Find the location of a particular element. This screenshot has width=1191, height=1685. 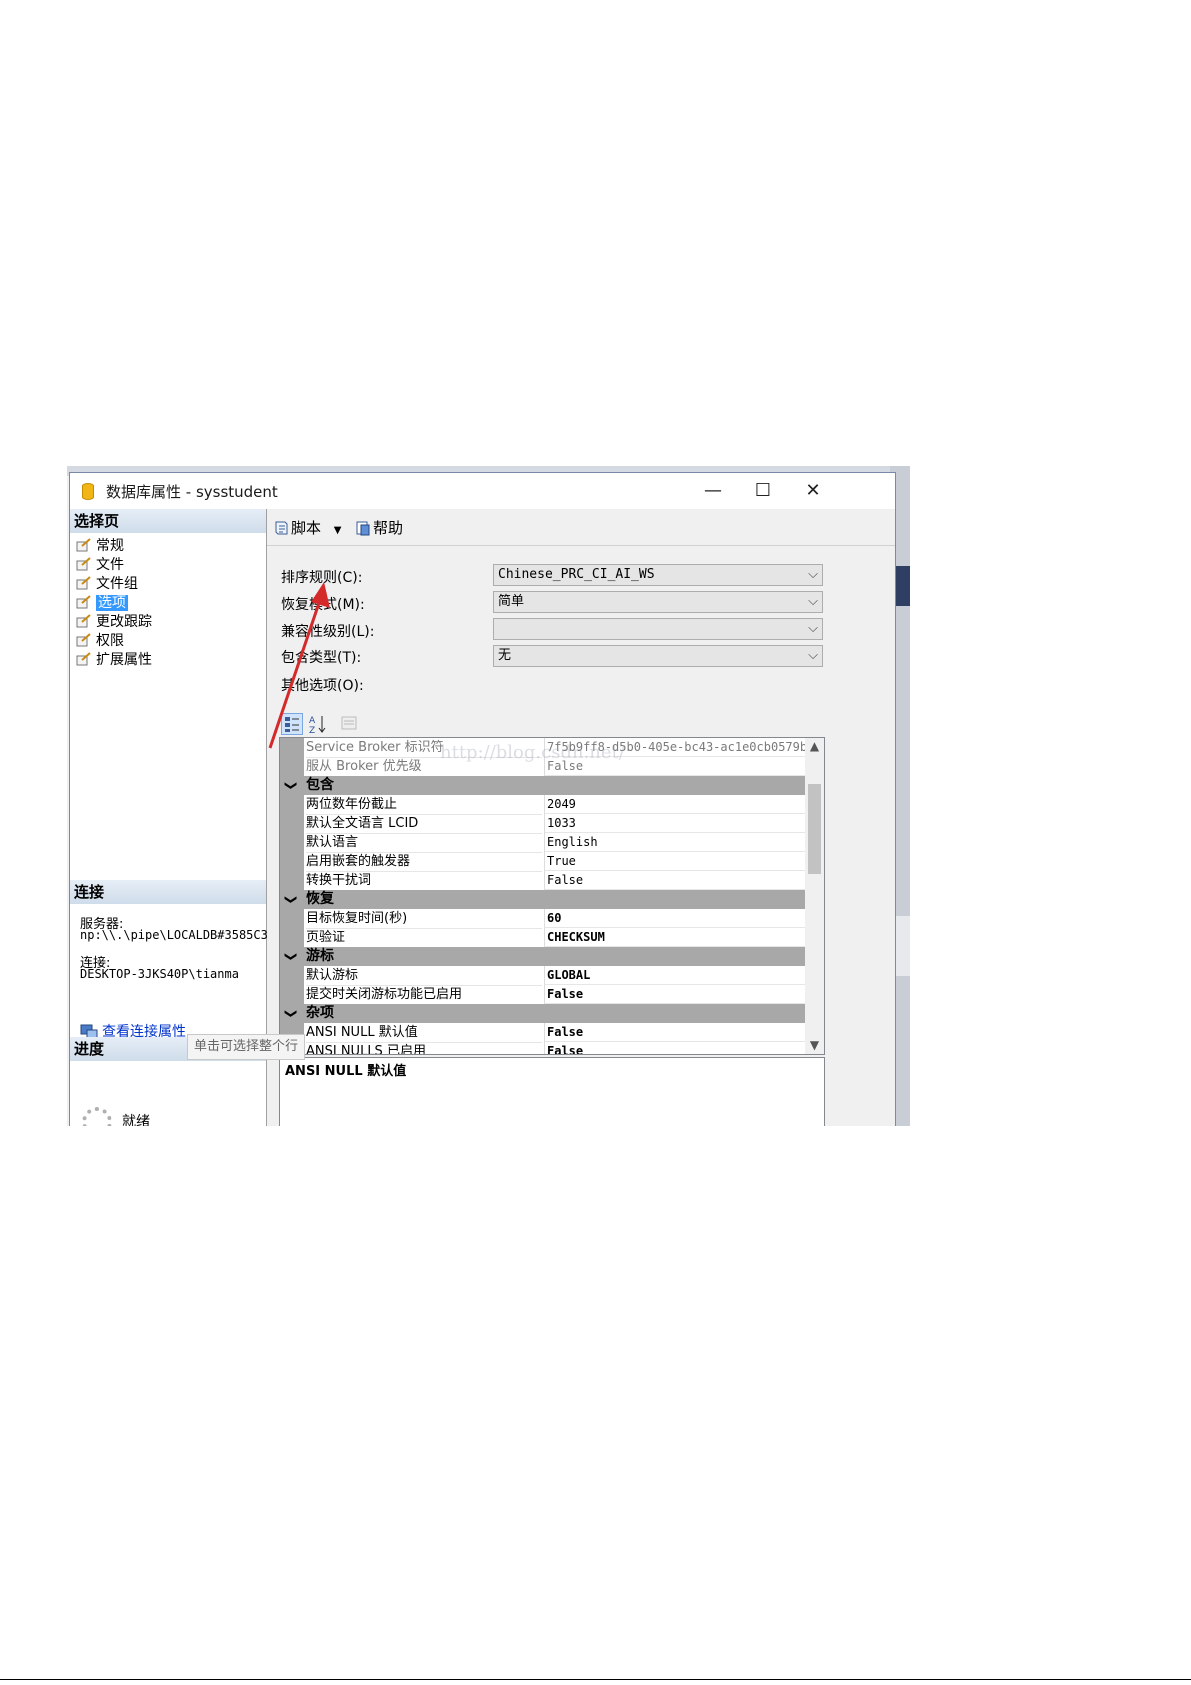

grid-property-row: 提交时关闭游标功能已启用 False is located at coordinates (542, 995).